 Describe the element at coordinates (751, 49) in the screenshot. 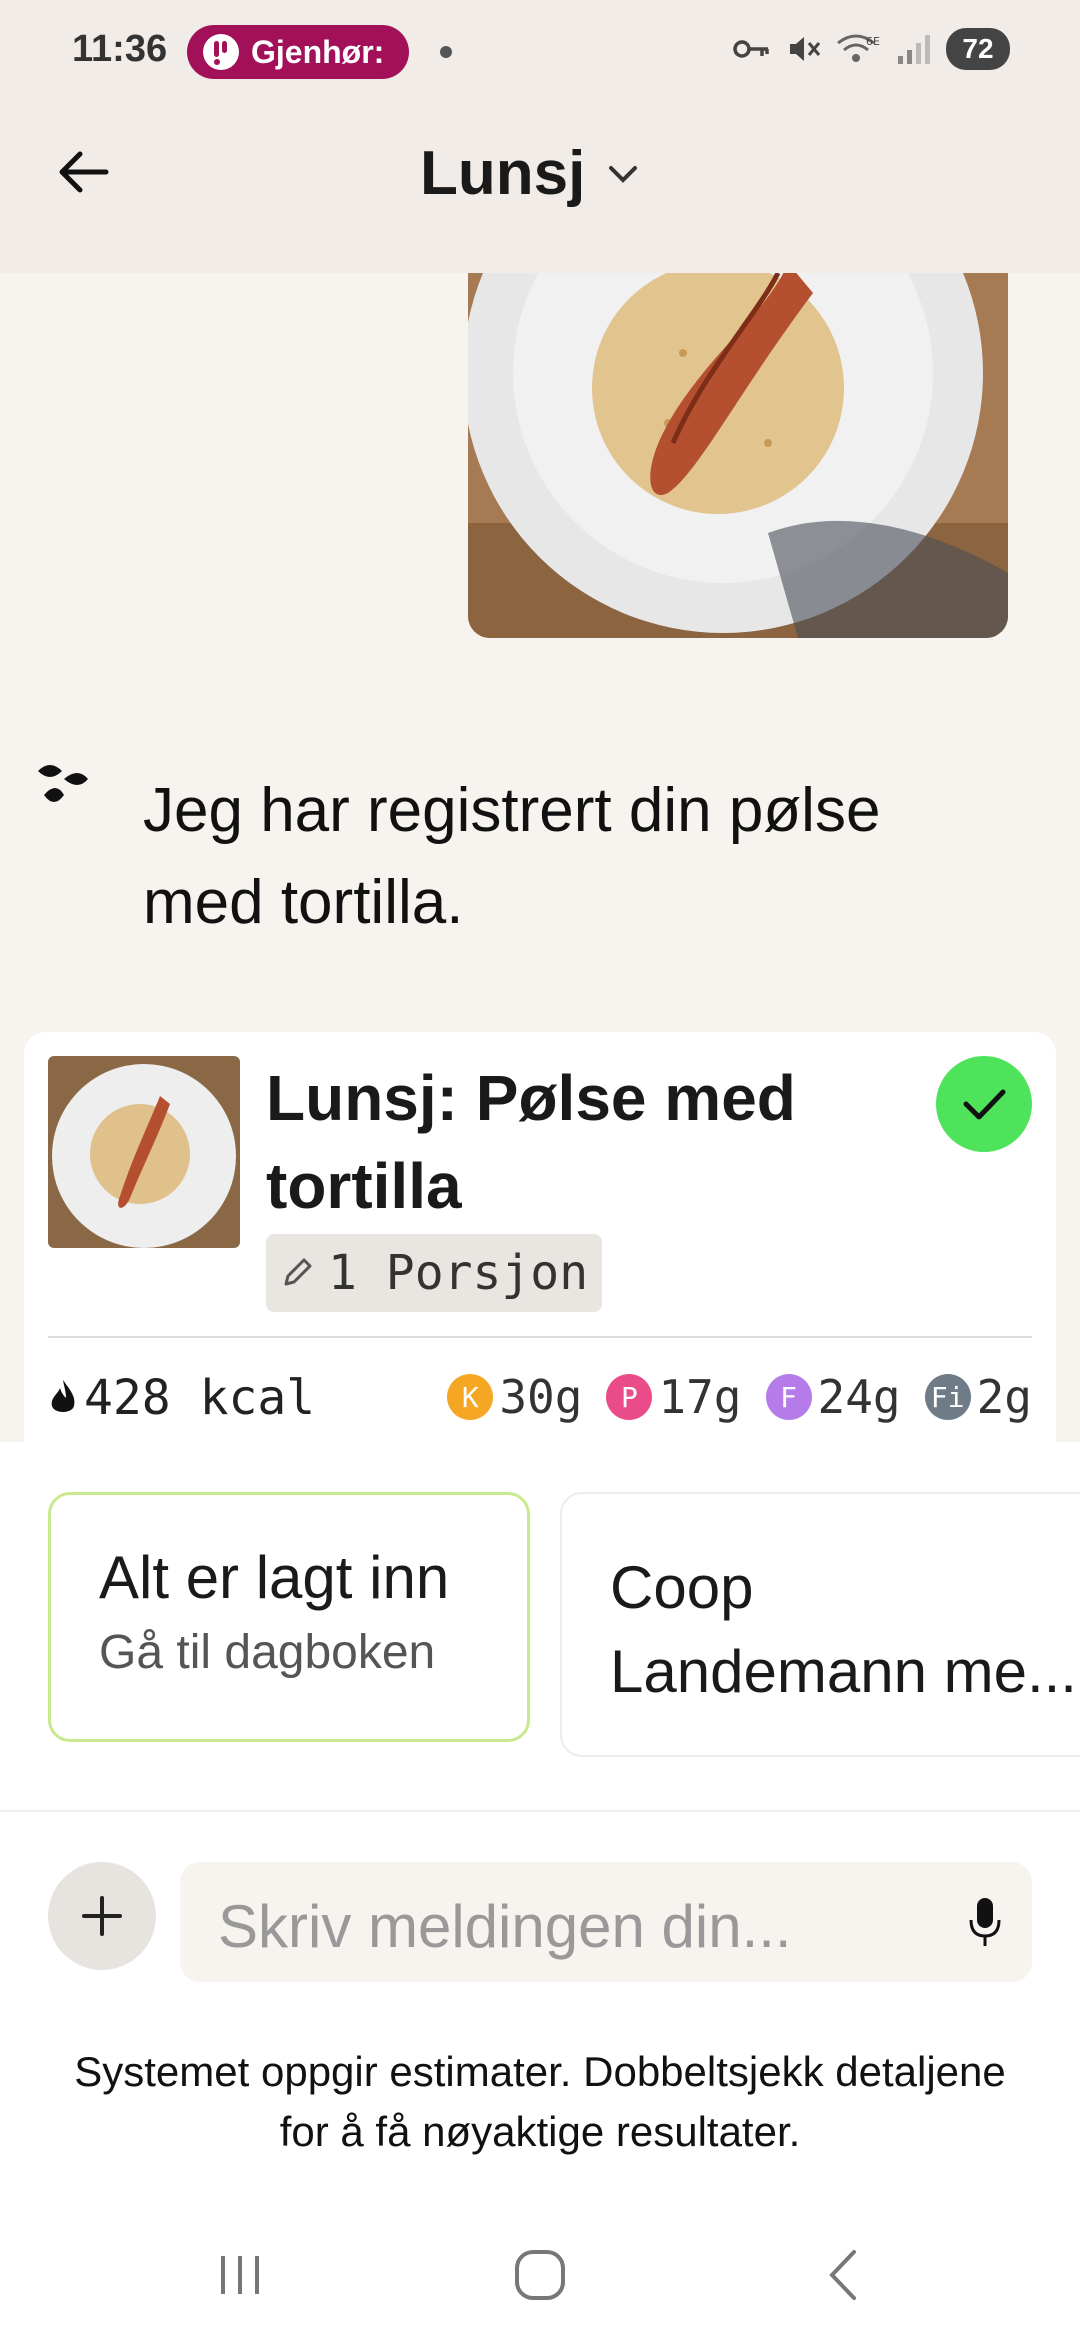

I see `key-icon` at that location.